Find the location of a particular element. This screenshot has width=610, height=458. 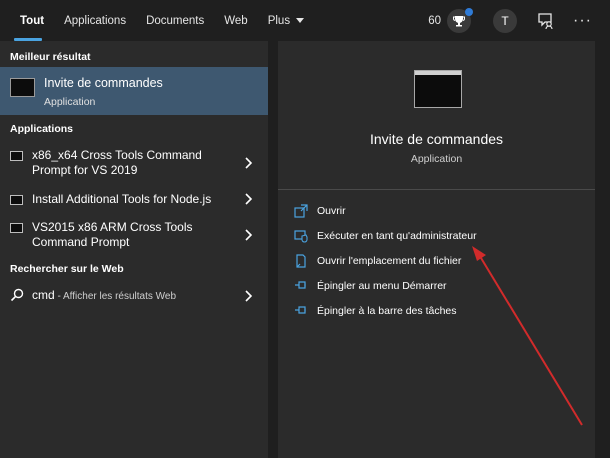

tab-applications-label: Applications is located at coordinates (95, 20).